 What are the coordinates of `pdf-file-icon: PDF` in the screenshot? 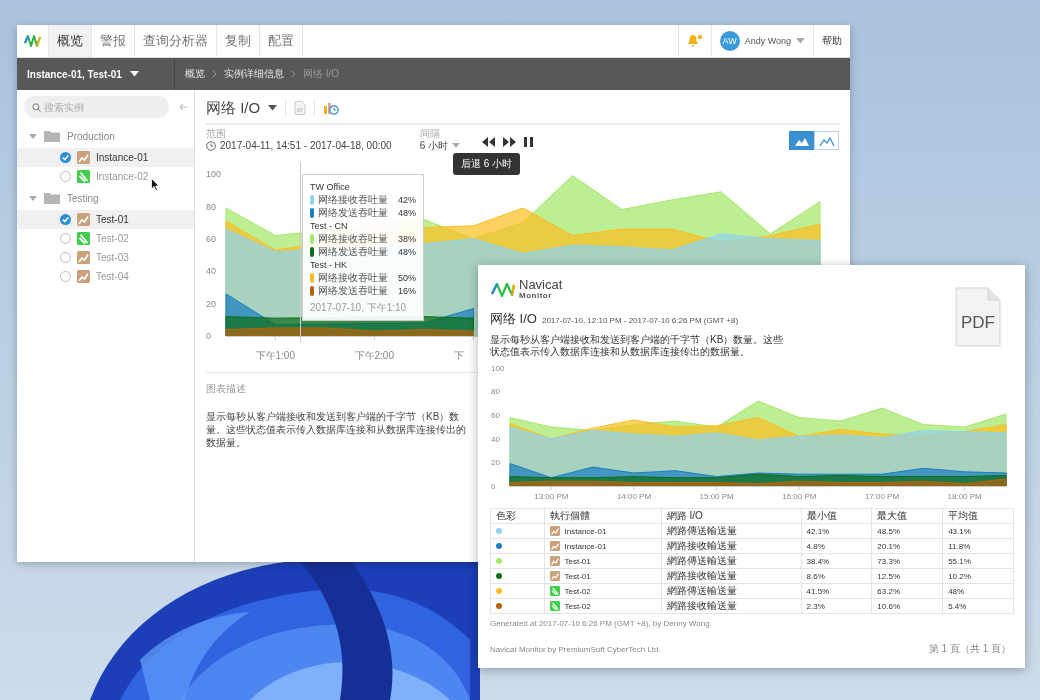 It's located at (978, 317).